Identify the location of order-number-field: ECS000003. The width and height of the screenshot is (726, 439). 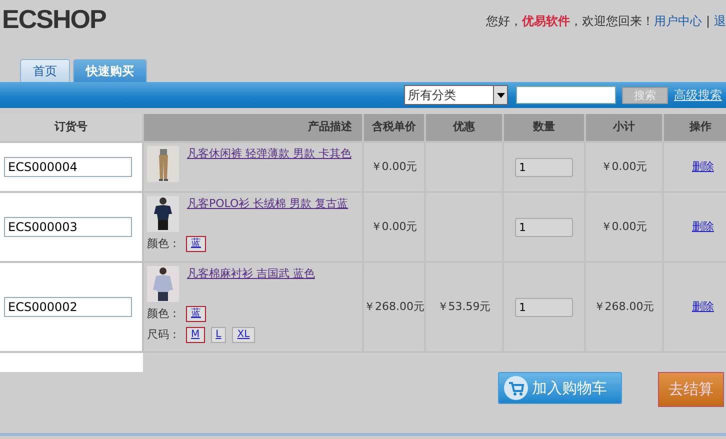
(68, 227).